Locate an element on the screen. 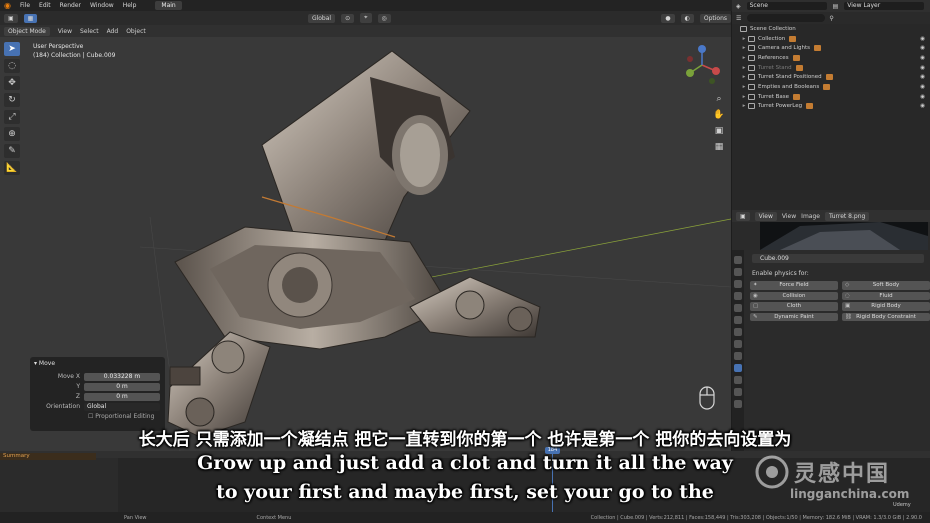  scene-selector: Scene is located at coordinates (786, 6).